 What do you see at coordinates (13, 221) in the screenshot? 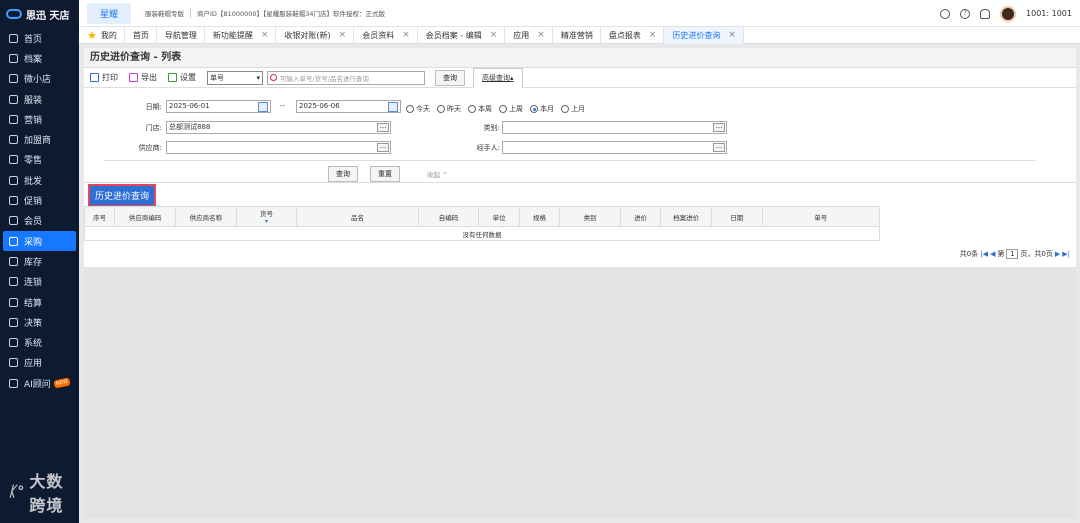
I see `member-icon` at bounding box center [13, 221].